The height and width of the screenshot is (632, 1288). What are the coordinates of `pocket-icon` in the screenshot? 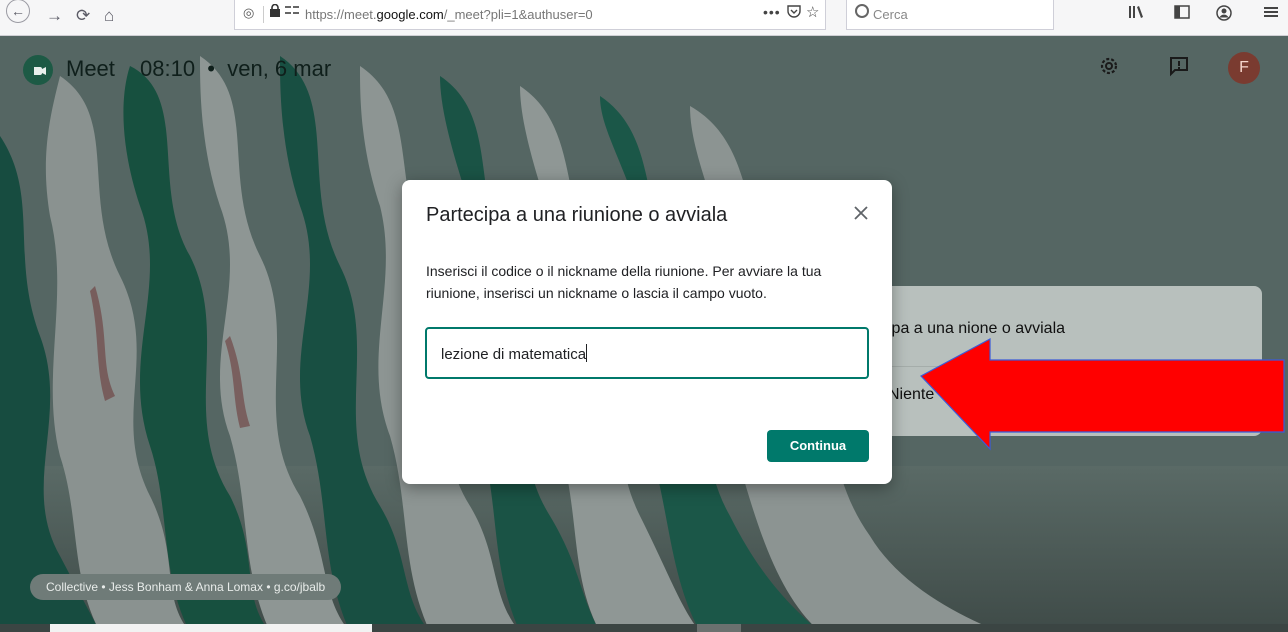 It's located at (794, 12).